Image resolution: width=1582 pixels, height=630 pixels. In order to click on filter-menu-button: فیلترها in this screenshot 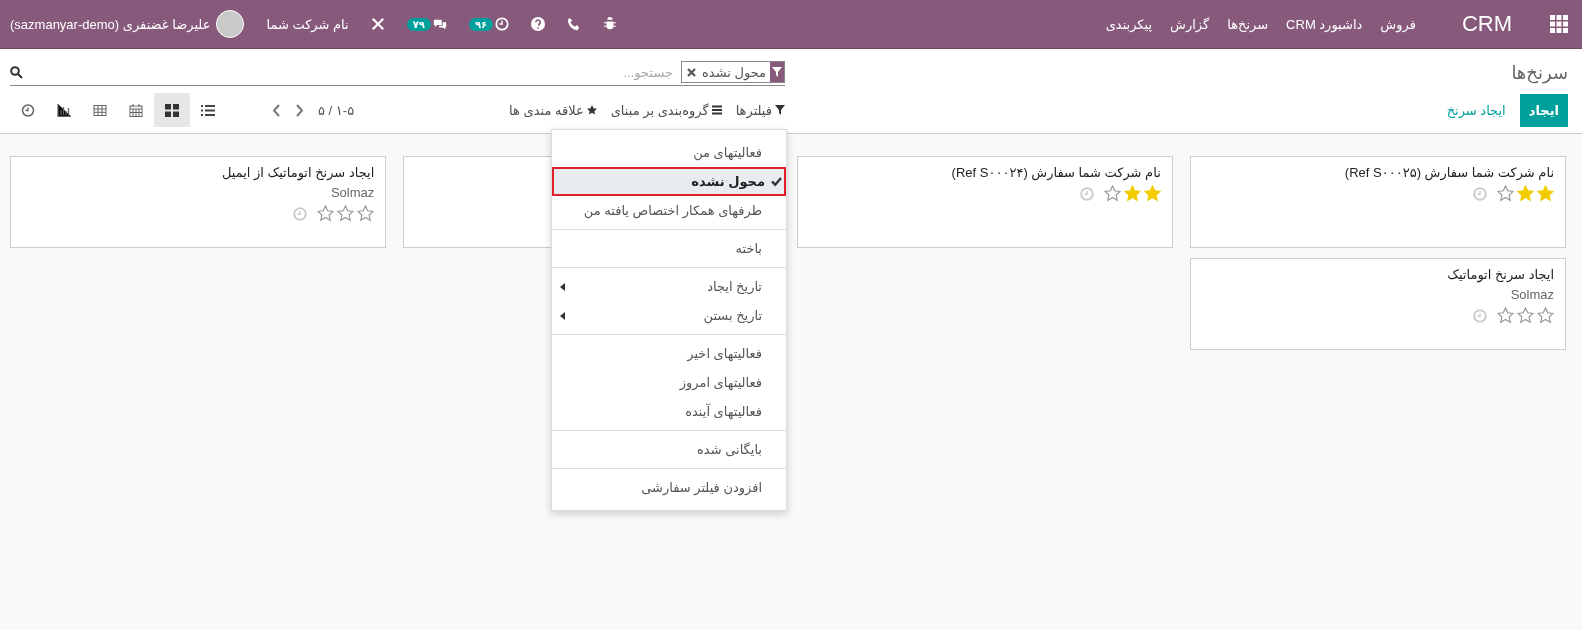, I will do `click(760, 110)`.